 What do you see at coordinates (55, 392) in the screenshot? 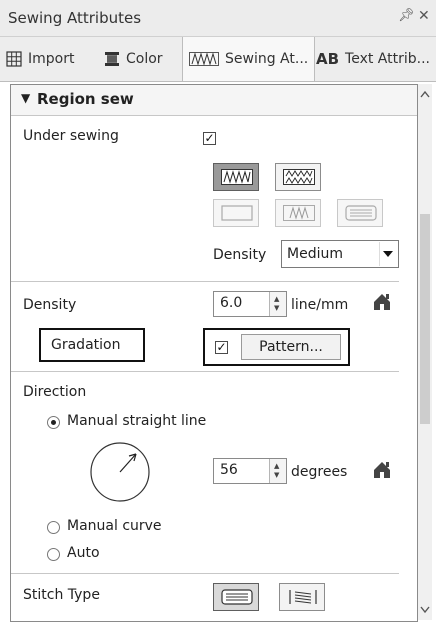
I see `direction-label: Direction` at bounding box center [55, 392].